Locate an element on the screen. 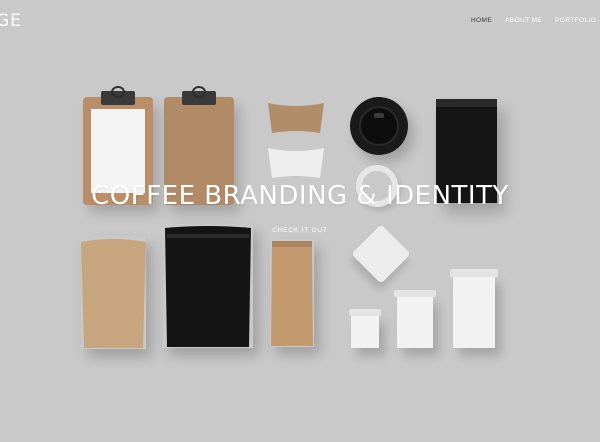 The height and width of the screenshot is (442, 600). sleeve-kraft is located at coordinates (296, 118).